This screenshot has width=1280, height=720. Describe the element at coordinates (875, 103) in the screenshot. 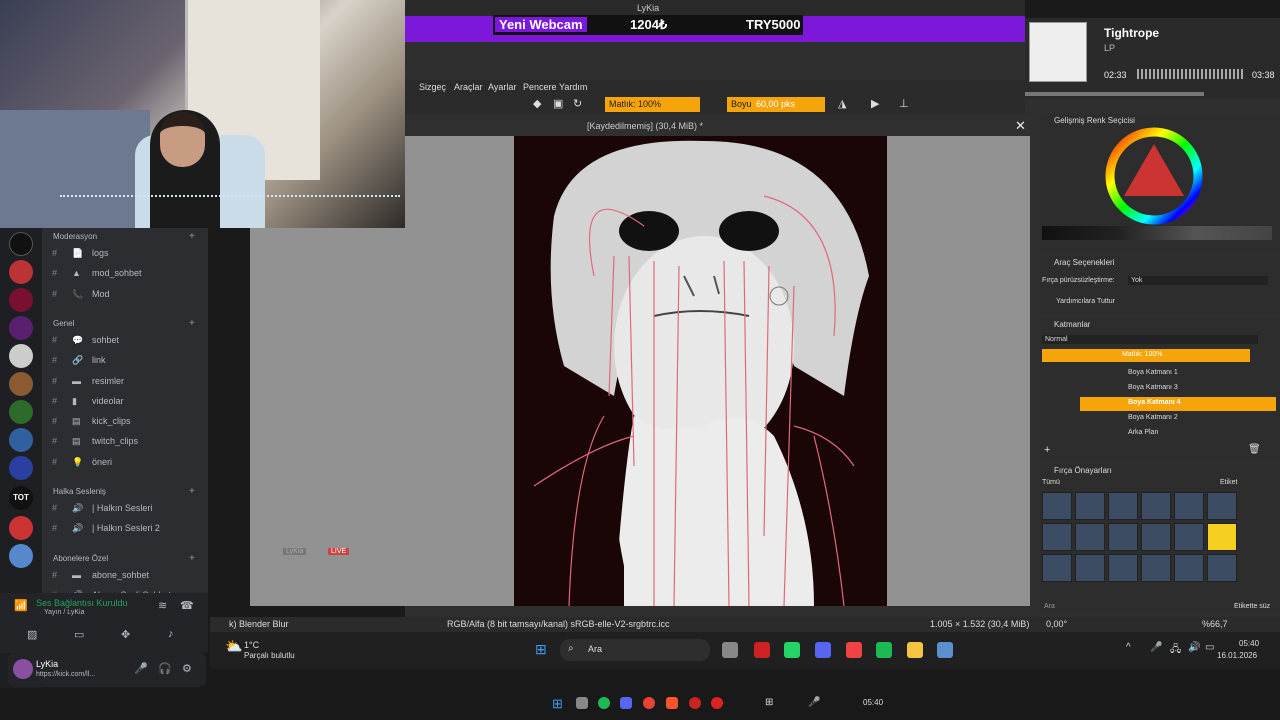

I see `flip-icon: ▶` at that location.